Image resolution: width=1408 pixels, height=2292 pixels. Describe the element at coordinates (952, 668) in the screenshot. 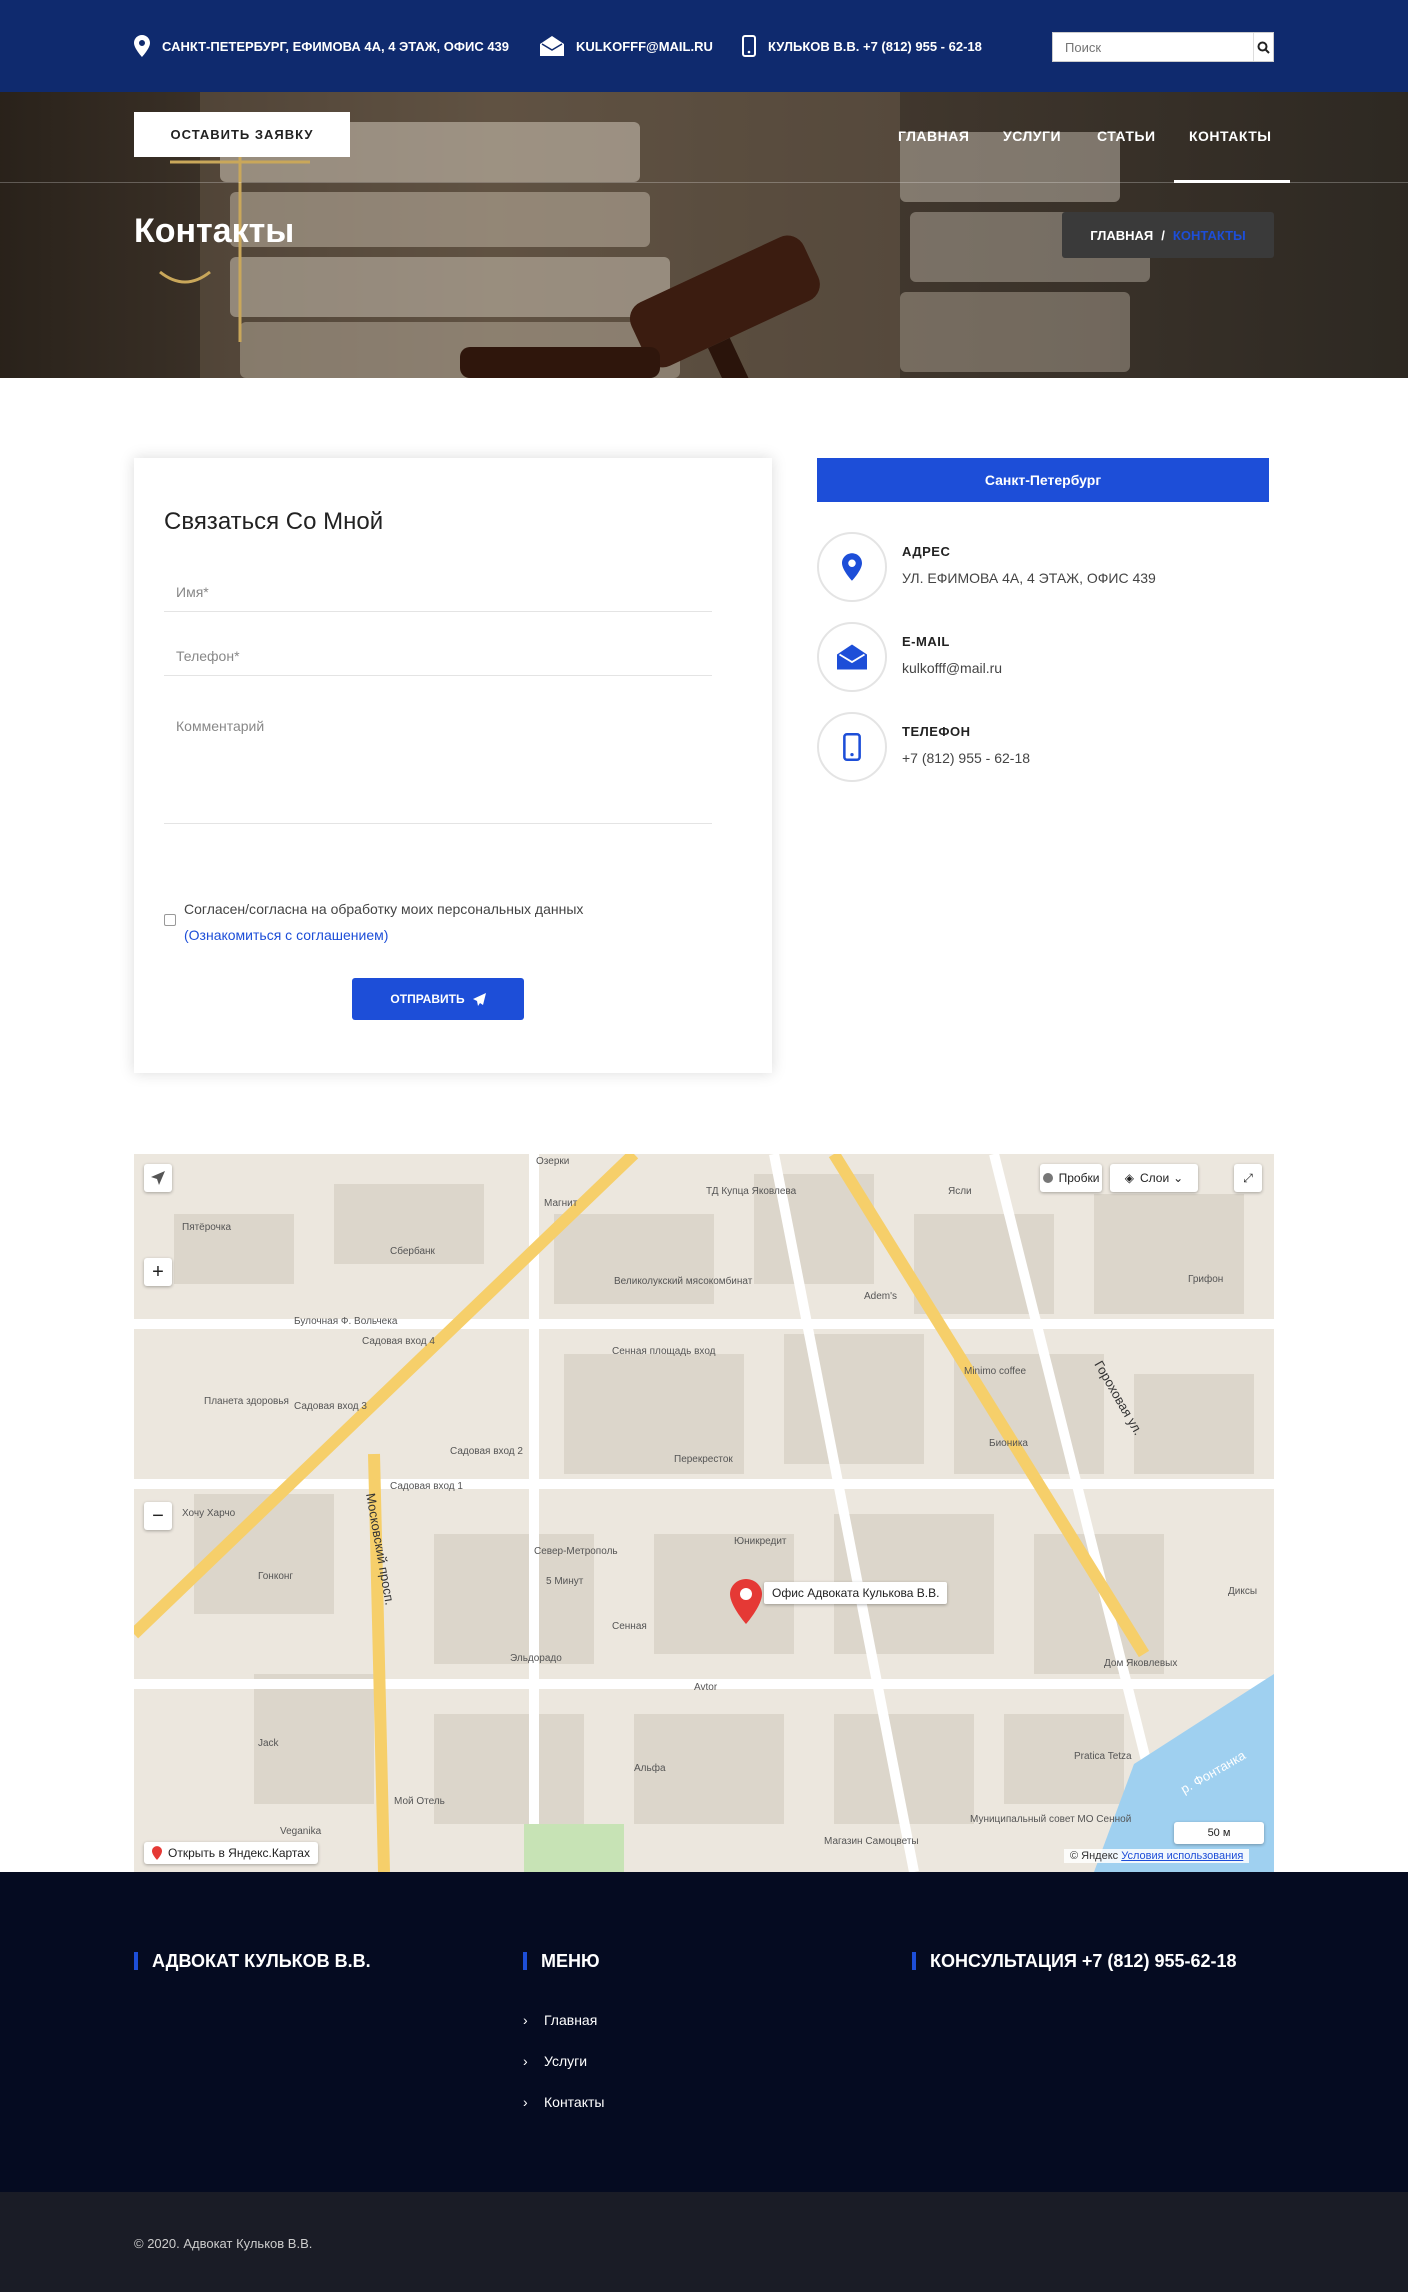

I see `email-value: kulkofff@mail.ru` at that location.